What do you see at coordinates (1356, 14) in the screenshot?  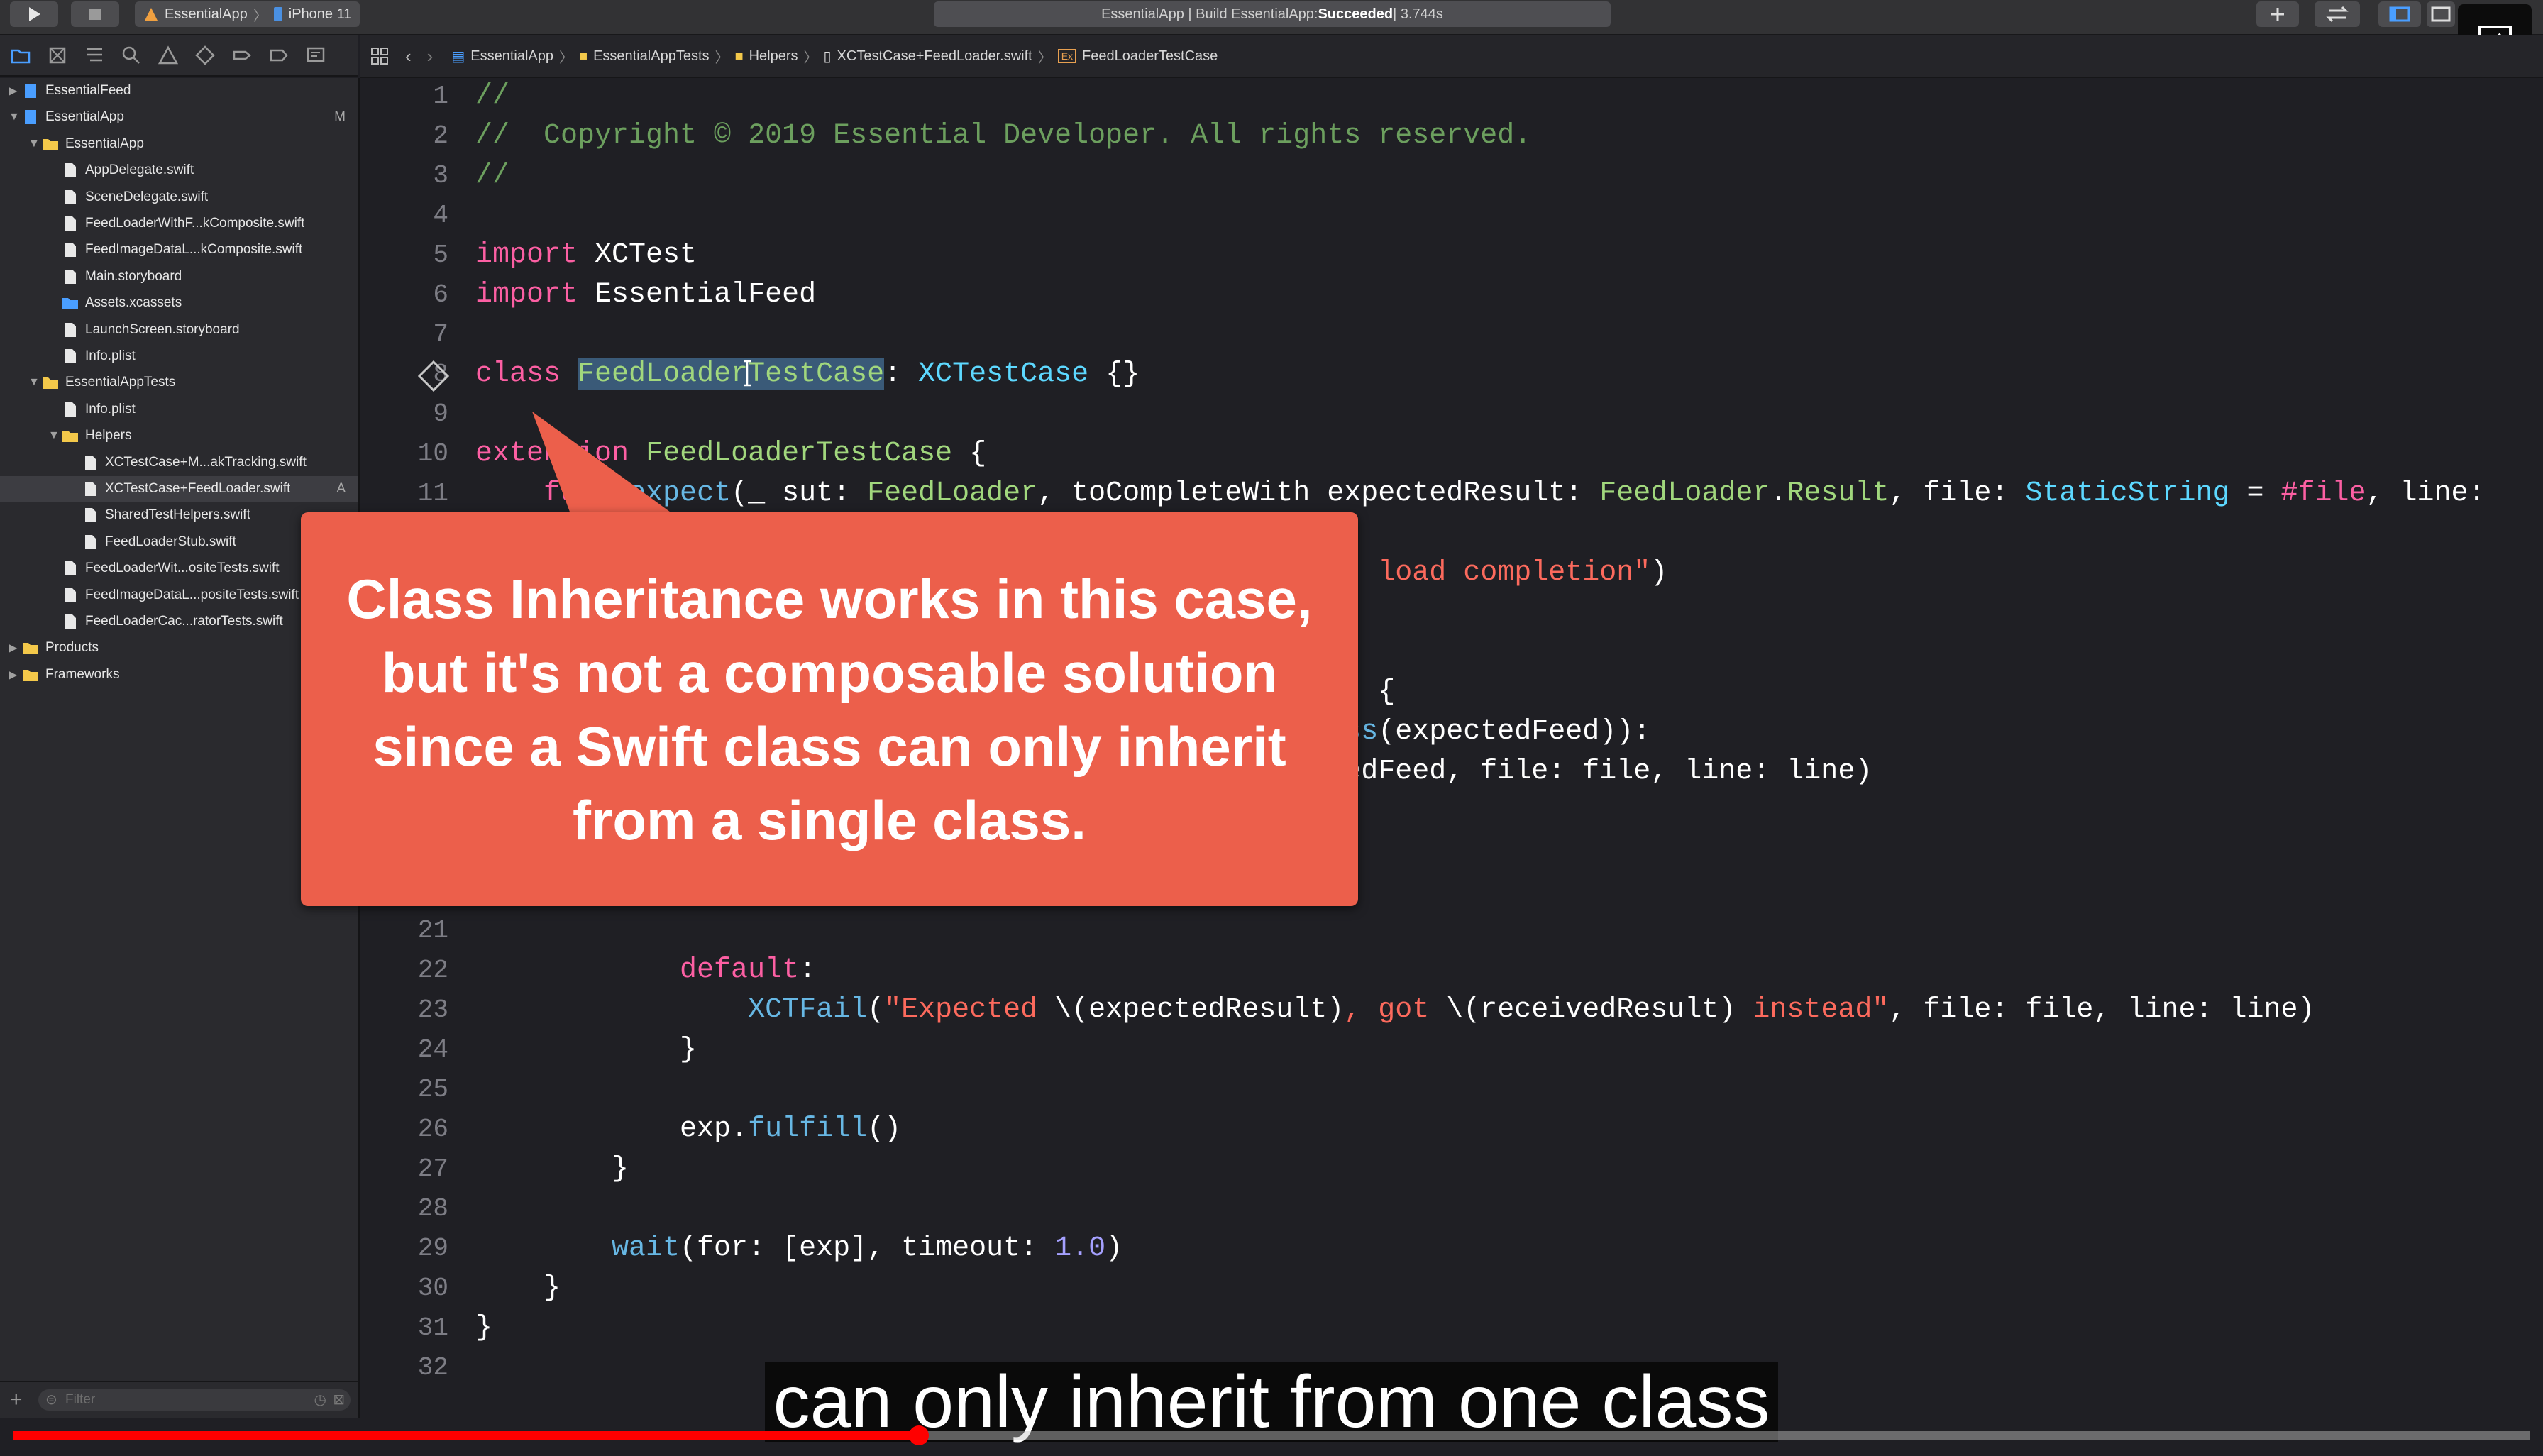 I see `build-status: Succeeded` at bounding box center [1356, 14].